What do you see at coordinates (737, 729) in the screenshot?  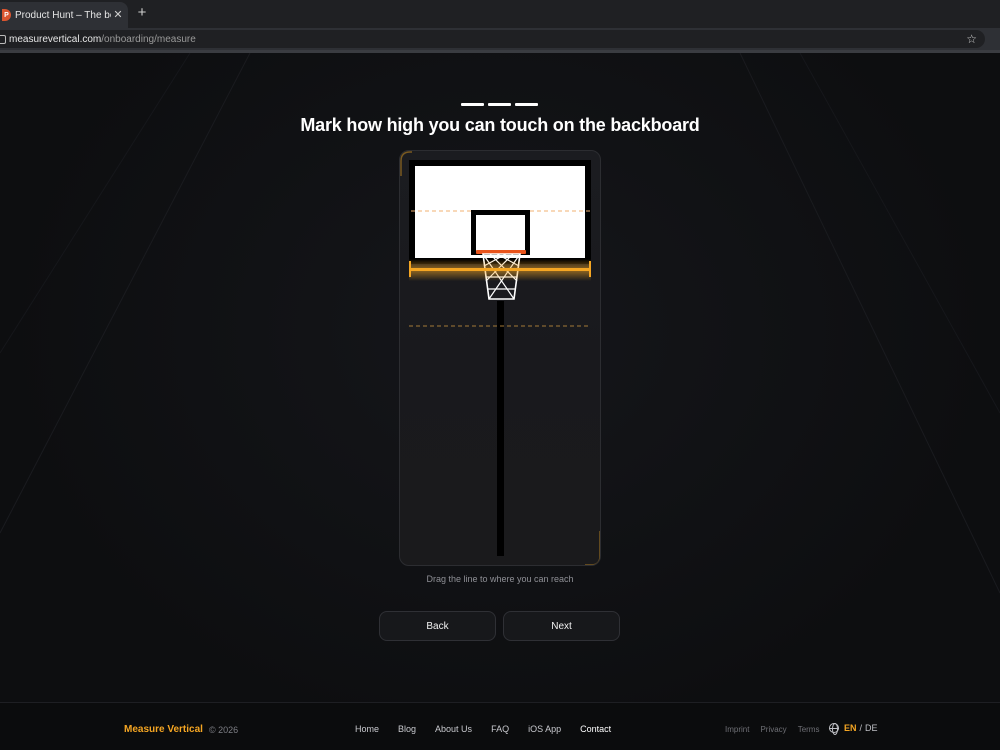 I see `footer-link-imprint: Imprint` at bounding box center [737, 729].